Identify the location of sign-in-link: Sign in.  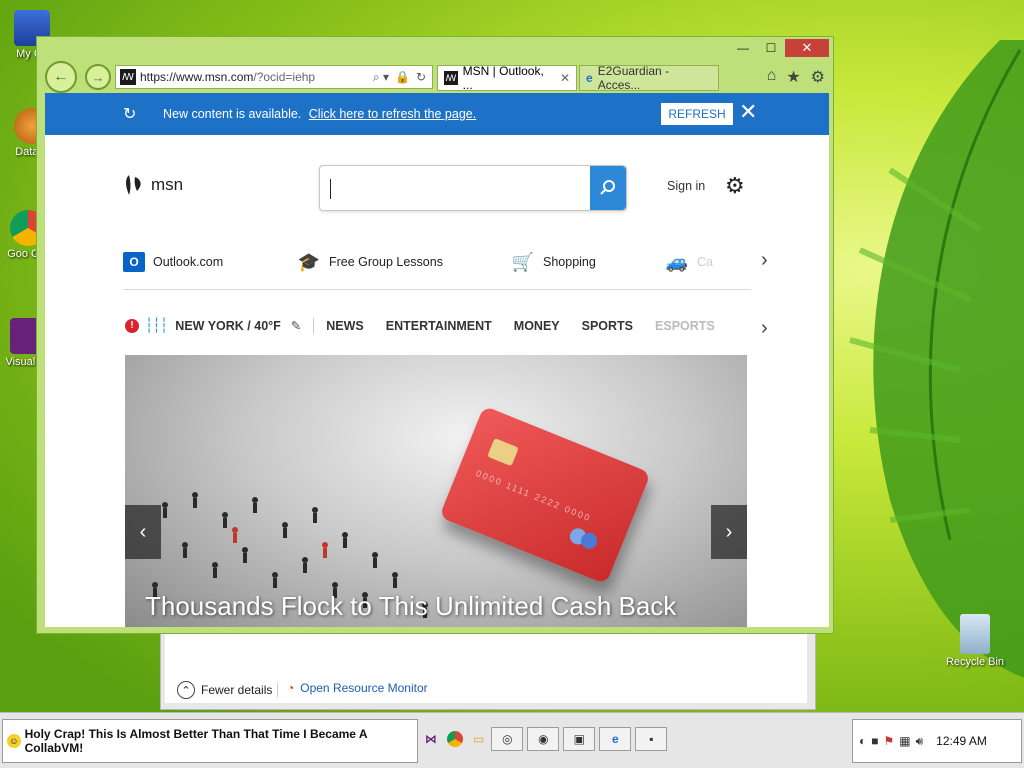
(686, 186).